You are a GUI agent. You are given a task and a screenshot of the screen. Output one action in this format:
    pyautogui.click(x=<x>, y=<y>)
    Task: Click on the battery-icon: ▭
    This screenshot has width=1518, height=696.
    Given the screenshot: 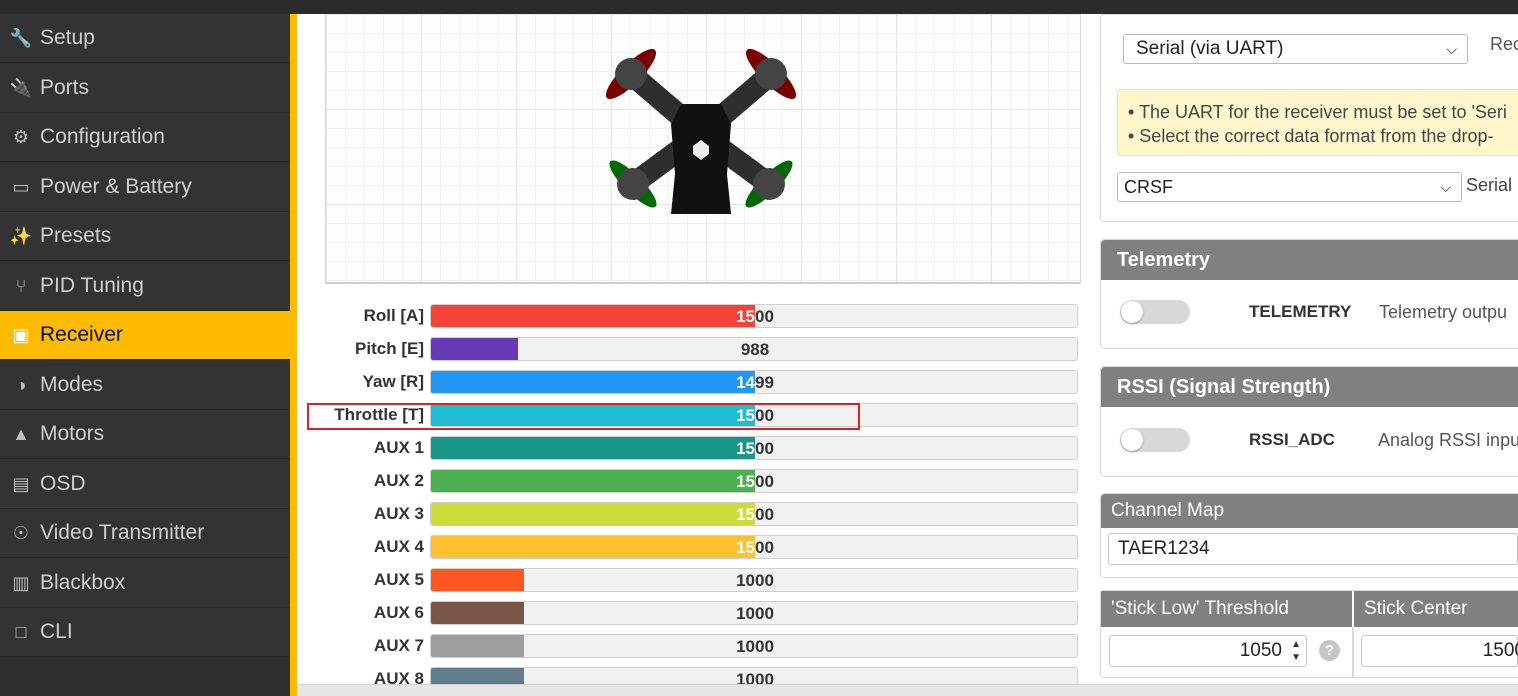 What is the action you would take?
    pyautogui.click(x=21, y=186)
    